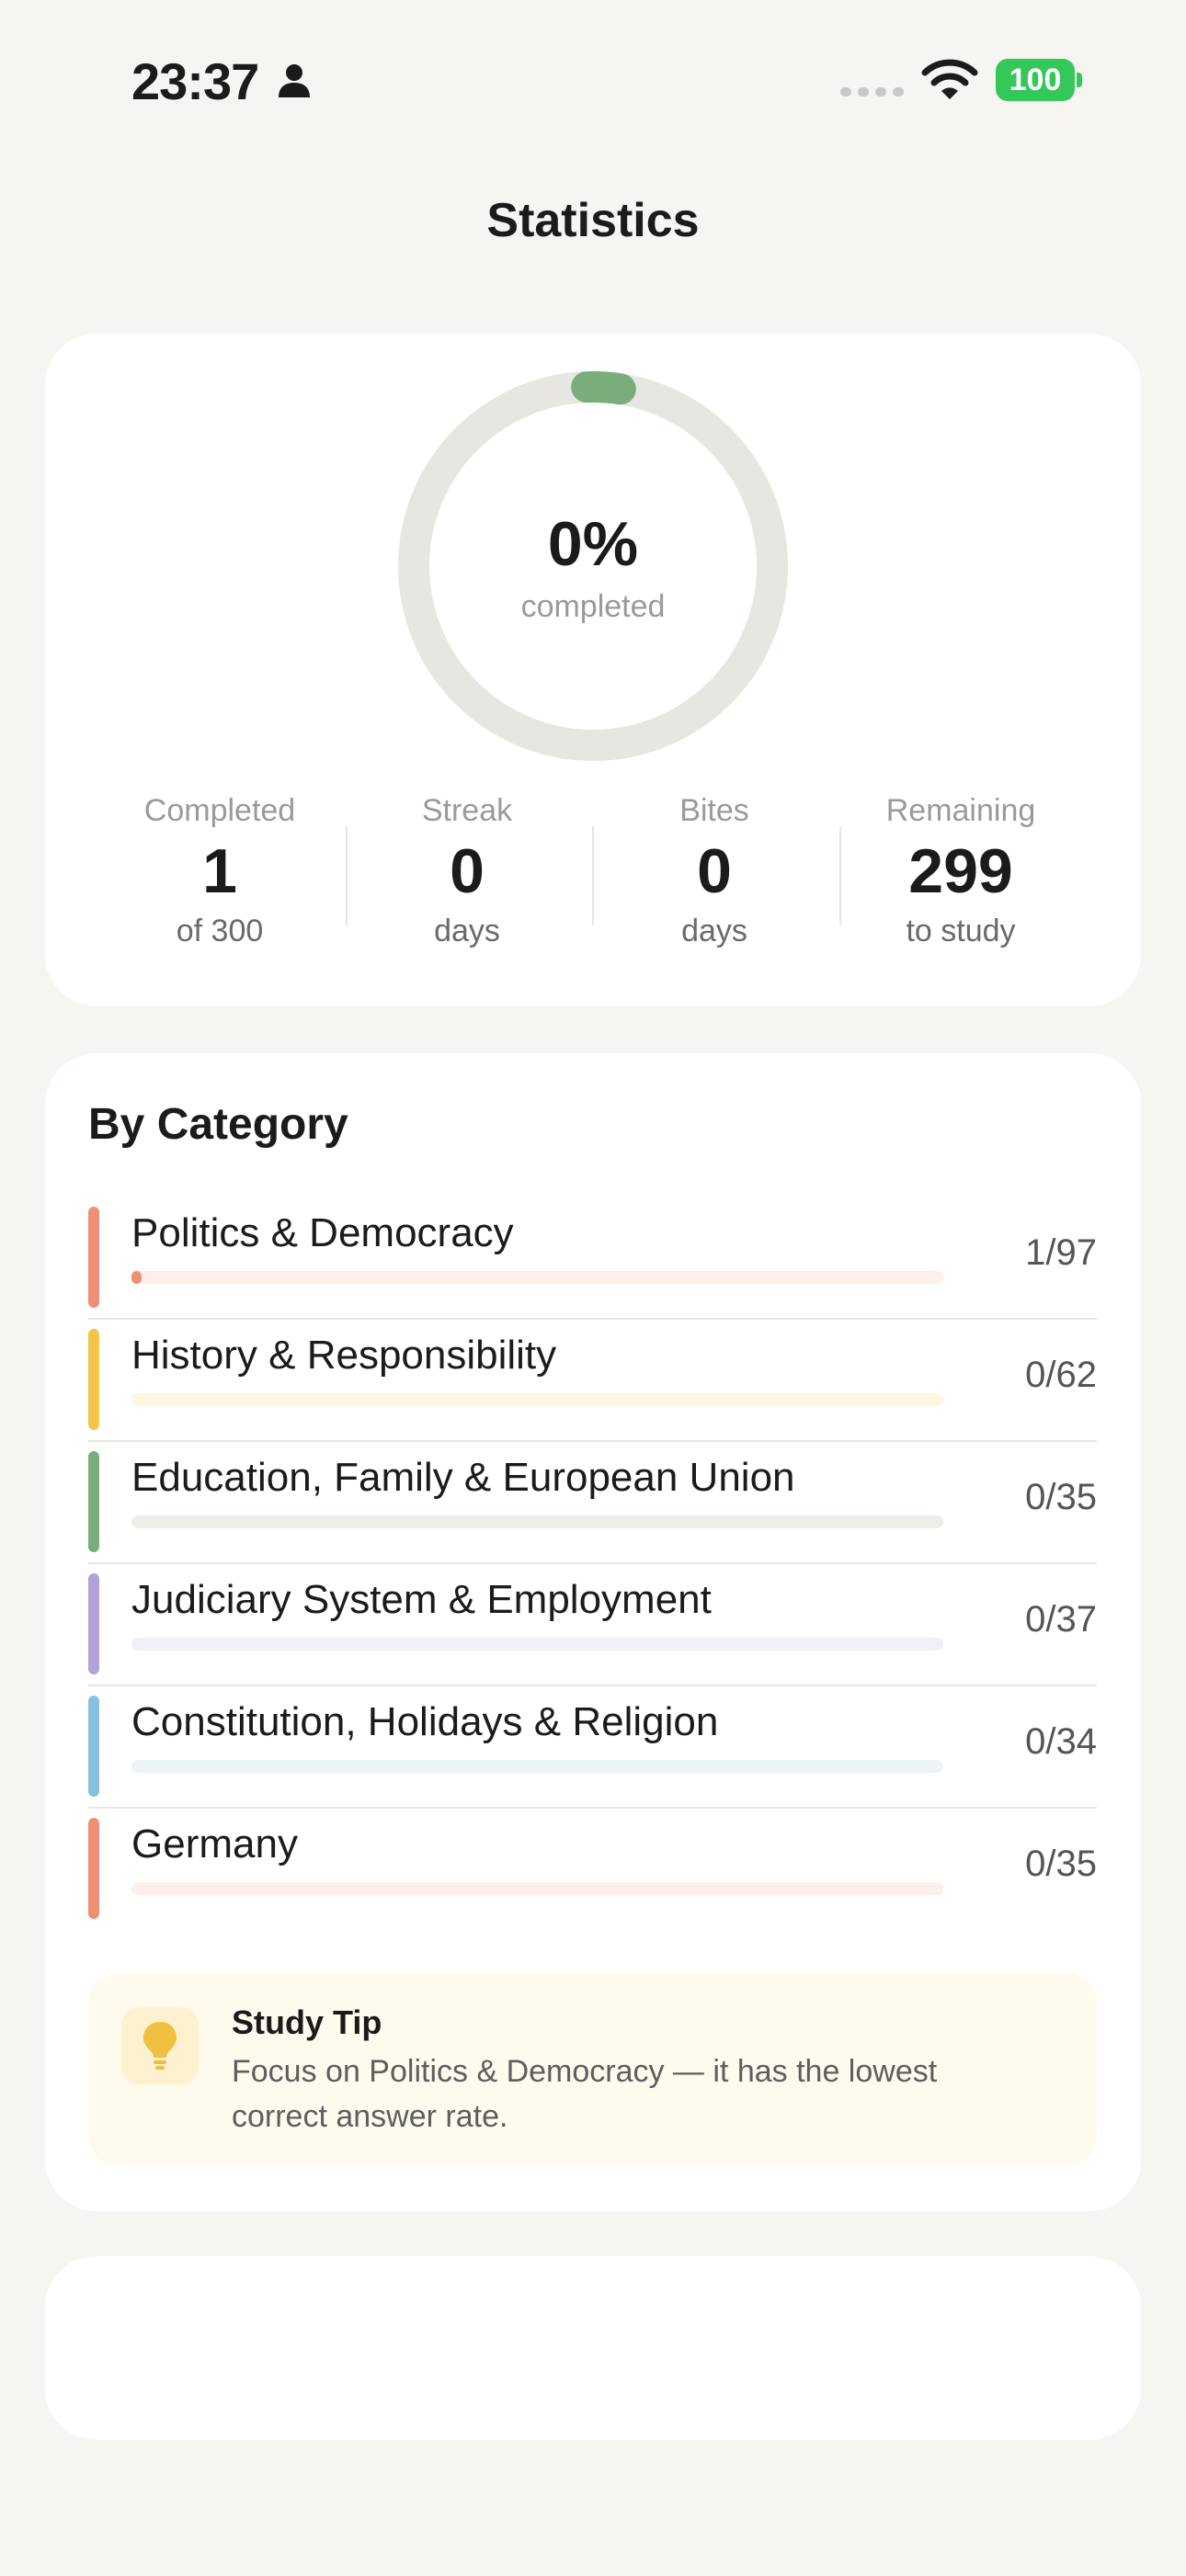 Image resolution: width=1186 pixels, height=2576 pixels. Describe the element at coordinates (344, 1356) in the screenshot. I see `category-name: History & Responsibility` at that location.